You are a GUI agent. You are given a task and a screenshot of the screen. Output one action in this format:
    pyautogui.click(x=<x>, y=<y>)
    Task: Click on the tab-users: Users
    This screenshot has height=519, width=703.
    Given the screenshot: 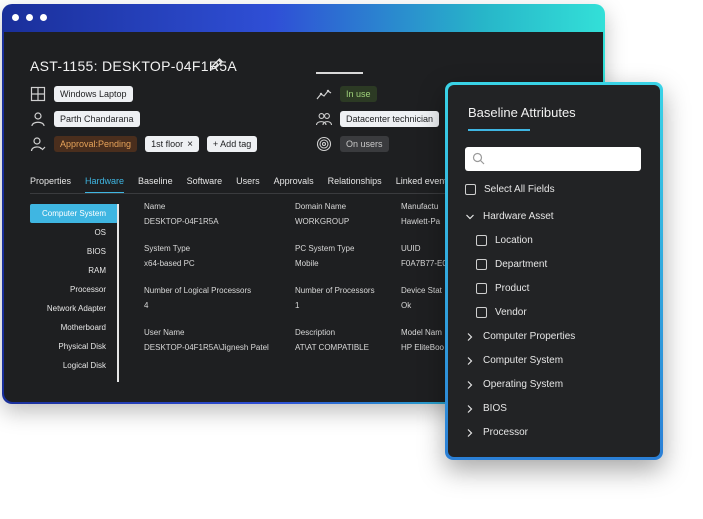 What is the action you would take?
    pyautogui.click(x=248, y=184)
    